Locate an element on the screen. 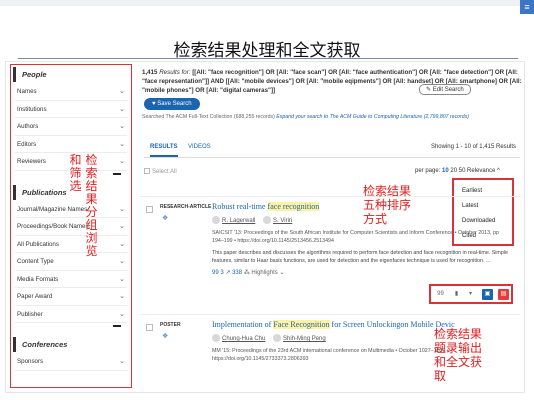 This screenshot has width=534, height=400. pencil-icon: ✎ is located at coordinates (429, 90).